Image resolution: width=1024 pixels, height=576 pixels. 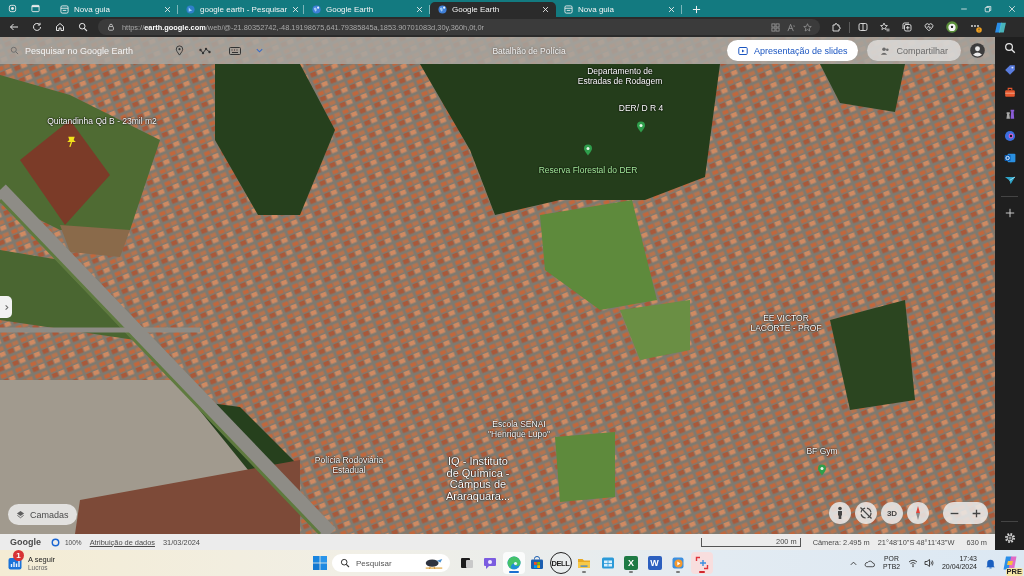 What do you see at coordinates (952, 27) in the screenshot?
I see `profile-avatar-icon` at bounding box center [952, 27].